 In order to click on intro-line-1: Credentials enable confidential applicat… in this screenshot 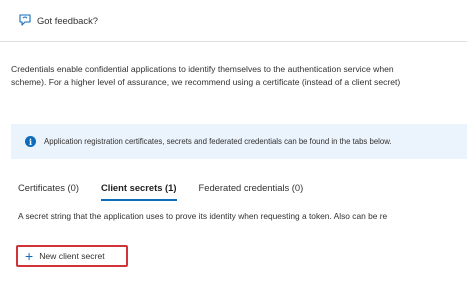, I will do `click(202, 69)`.